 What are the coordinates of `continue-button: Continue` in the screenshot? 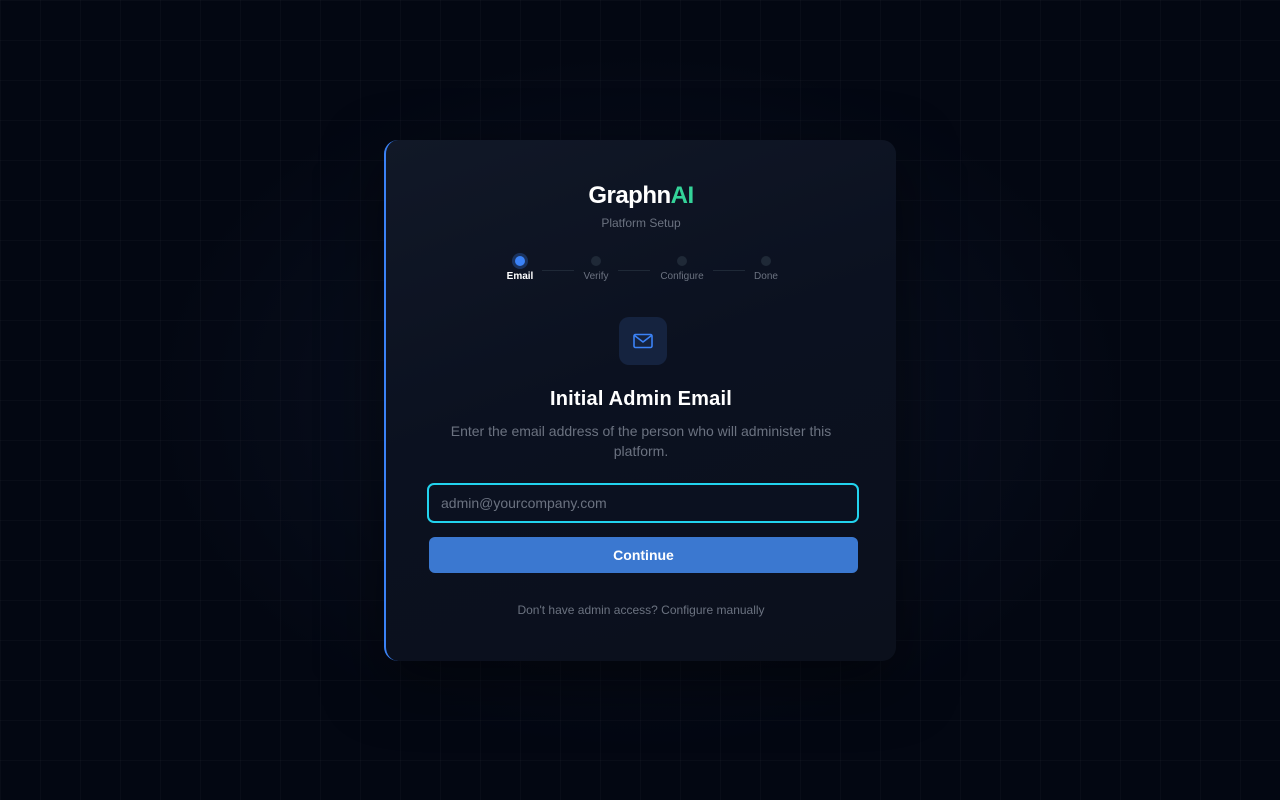 It's located at (643, 555).